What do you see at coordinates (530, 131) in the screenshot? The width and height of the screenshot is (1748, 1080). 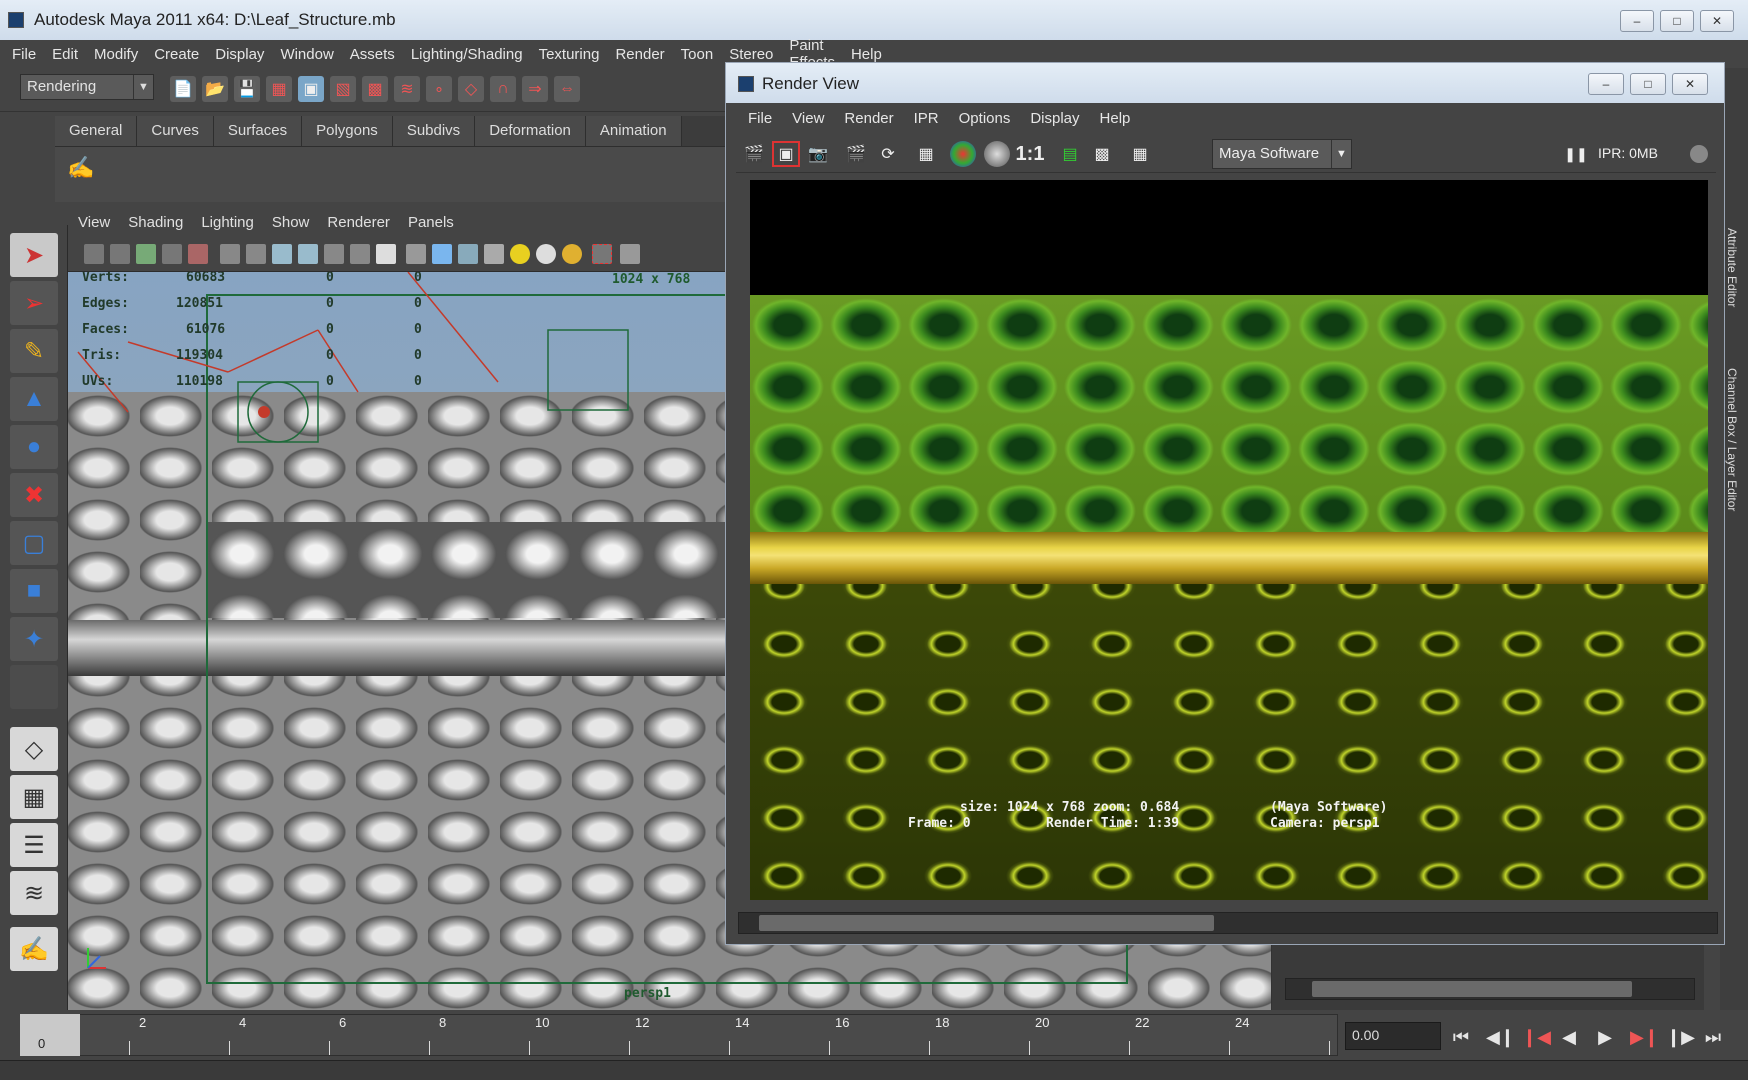 I see `shelf-tab-deformation: Deformation` at bounding box center [530, 131].